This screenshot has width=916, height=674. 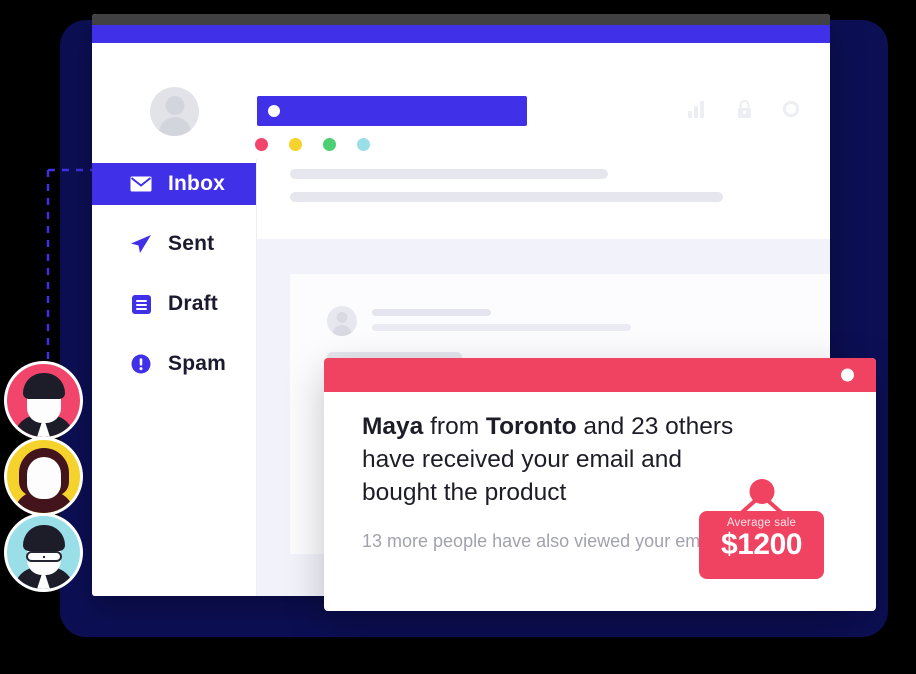 I want to click on bar-chart-icon, so click(x=697, y=109).